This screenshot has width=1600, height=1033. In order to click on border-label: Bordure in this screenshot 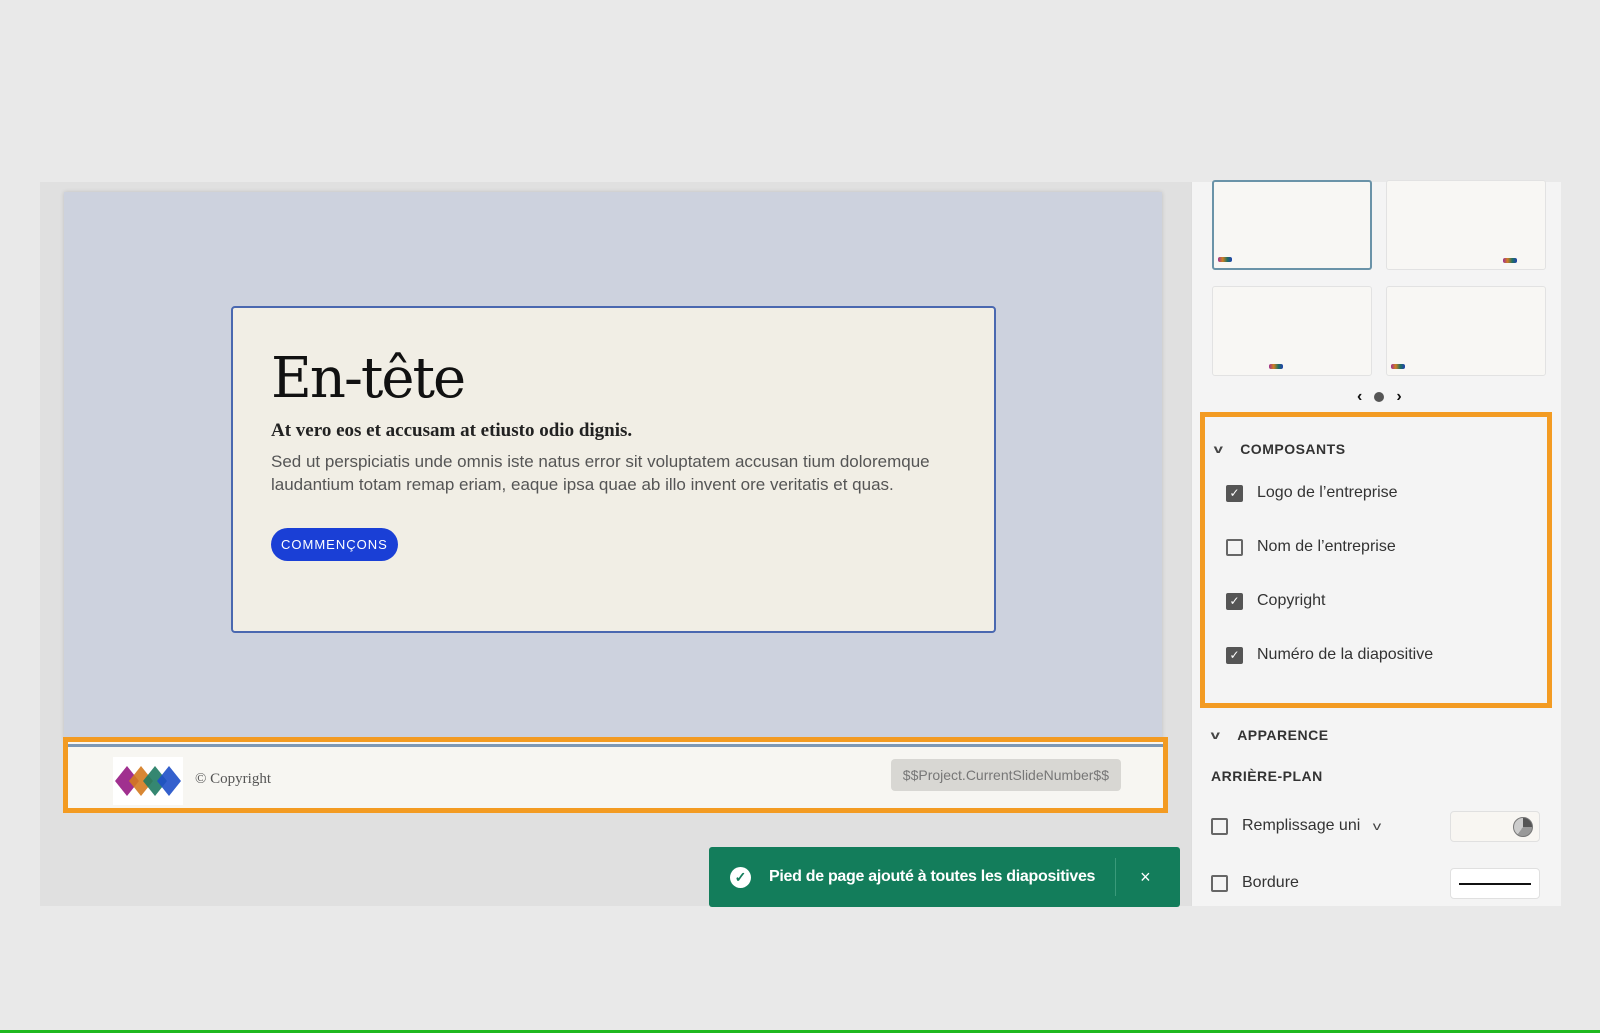, I will do `click(1270, 882)`.